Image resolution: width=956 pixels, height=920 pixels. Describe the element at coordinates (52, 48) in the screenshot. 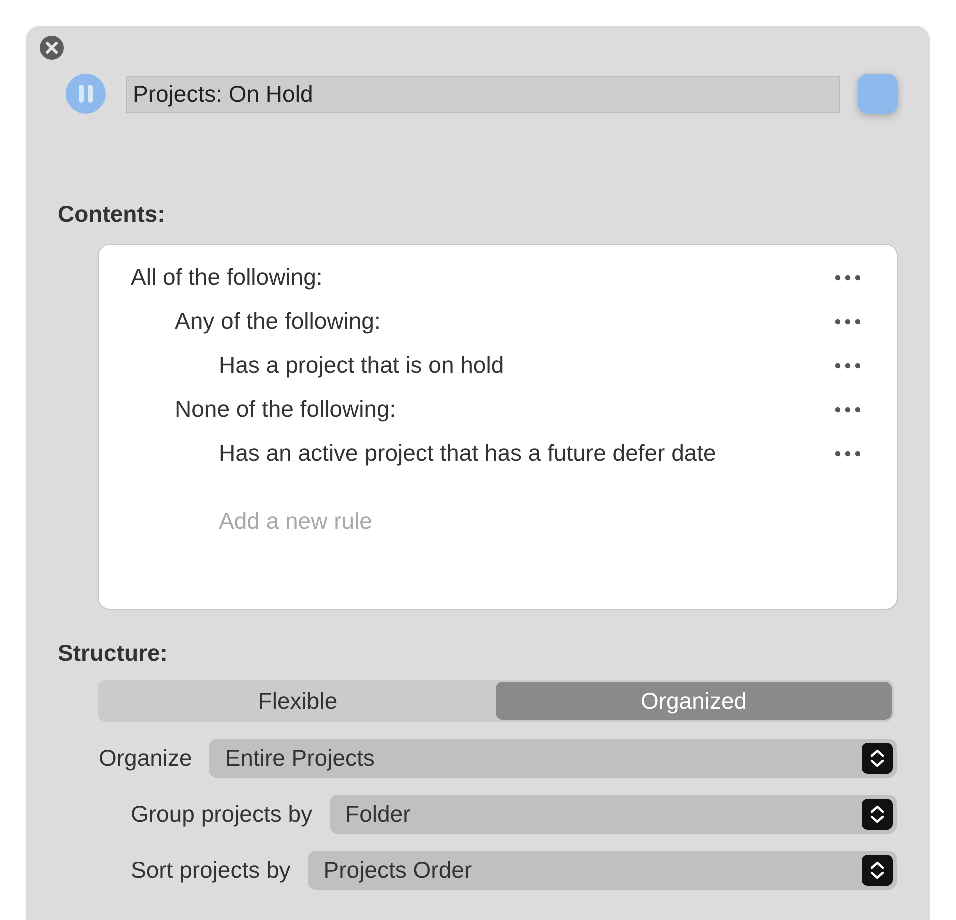

I see `close-icon` at that location.